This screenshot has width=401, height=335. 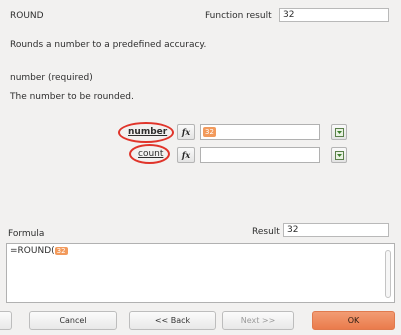 I want to click on cancel-button-label: Cancel, so click(x=73, y=320).